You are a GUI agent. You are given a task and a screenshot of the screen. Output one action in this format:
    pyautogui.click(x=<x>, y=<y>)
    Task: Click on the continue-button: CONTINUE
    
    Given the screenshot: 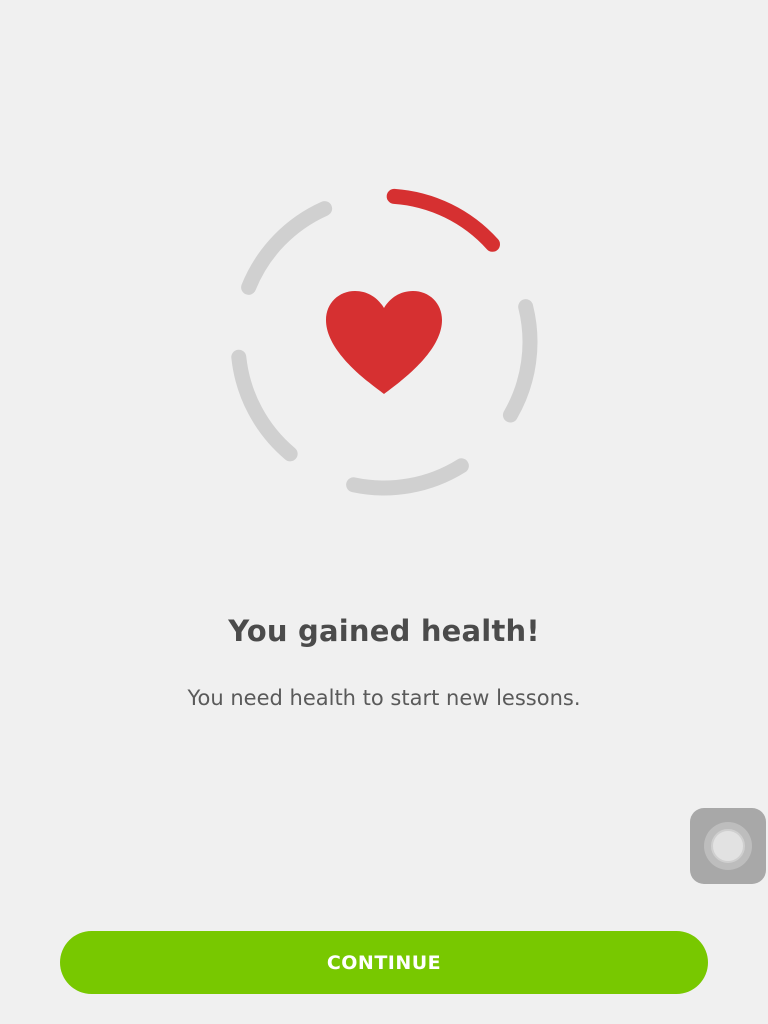 What is the action you would take?
    pyautogui.click(x=384, y=962)
    